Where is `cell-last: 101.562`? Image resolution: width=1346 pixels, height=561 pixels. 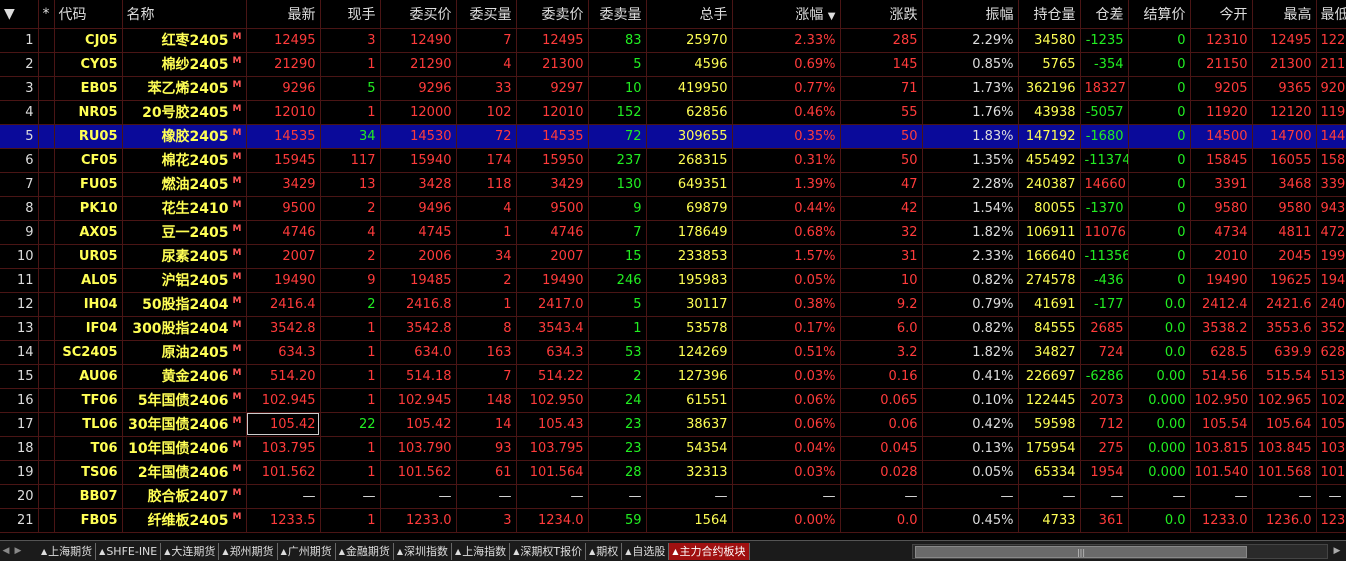 cell-last: 101.562 is located at coordinates (283, 472).